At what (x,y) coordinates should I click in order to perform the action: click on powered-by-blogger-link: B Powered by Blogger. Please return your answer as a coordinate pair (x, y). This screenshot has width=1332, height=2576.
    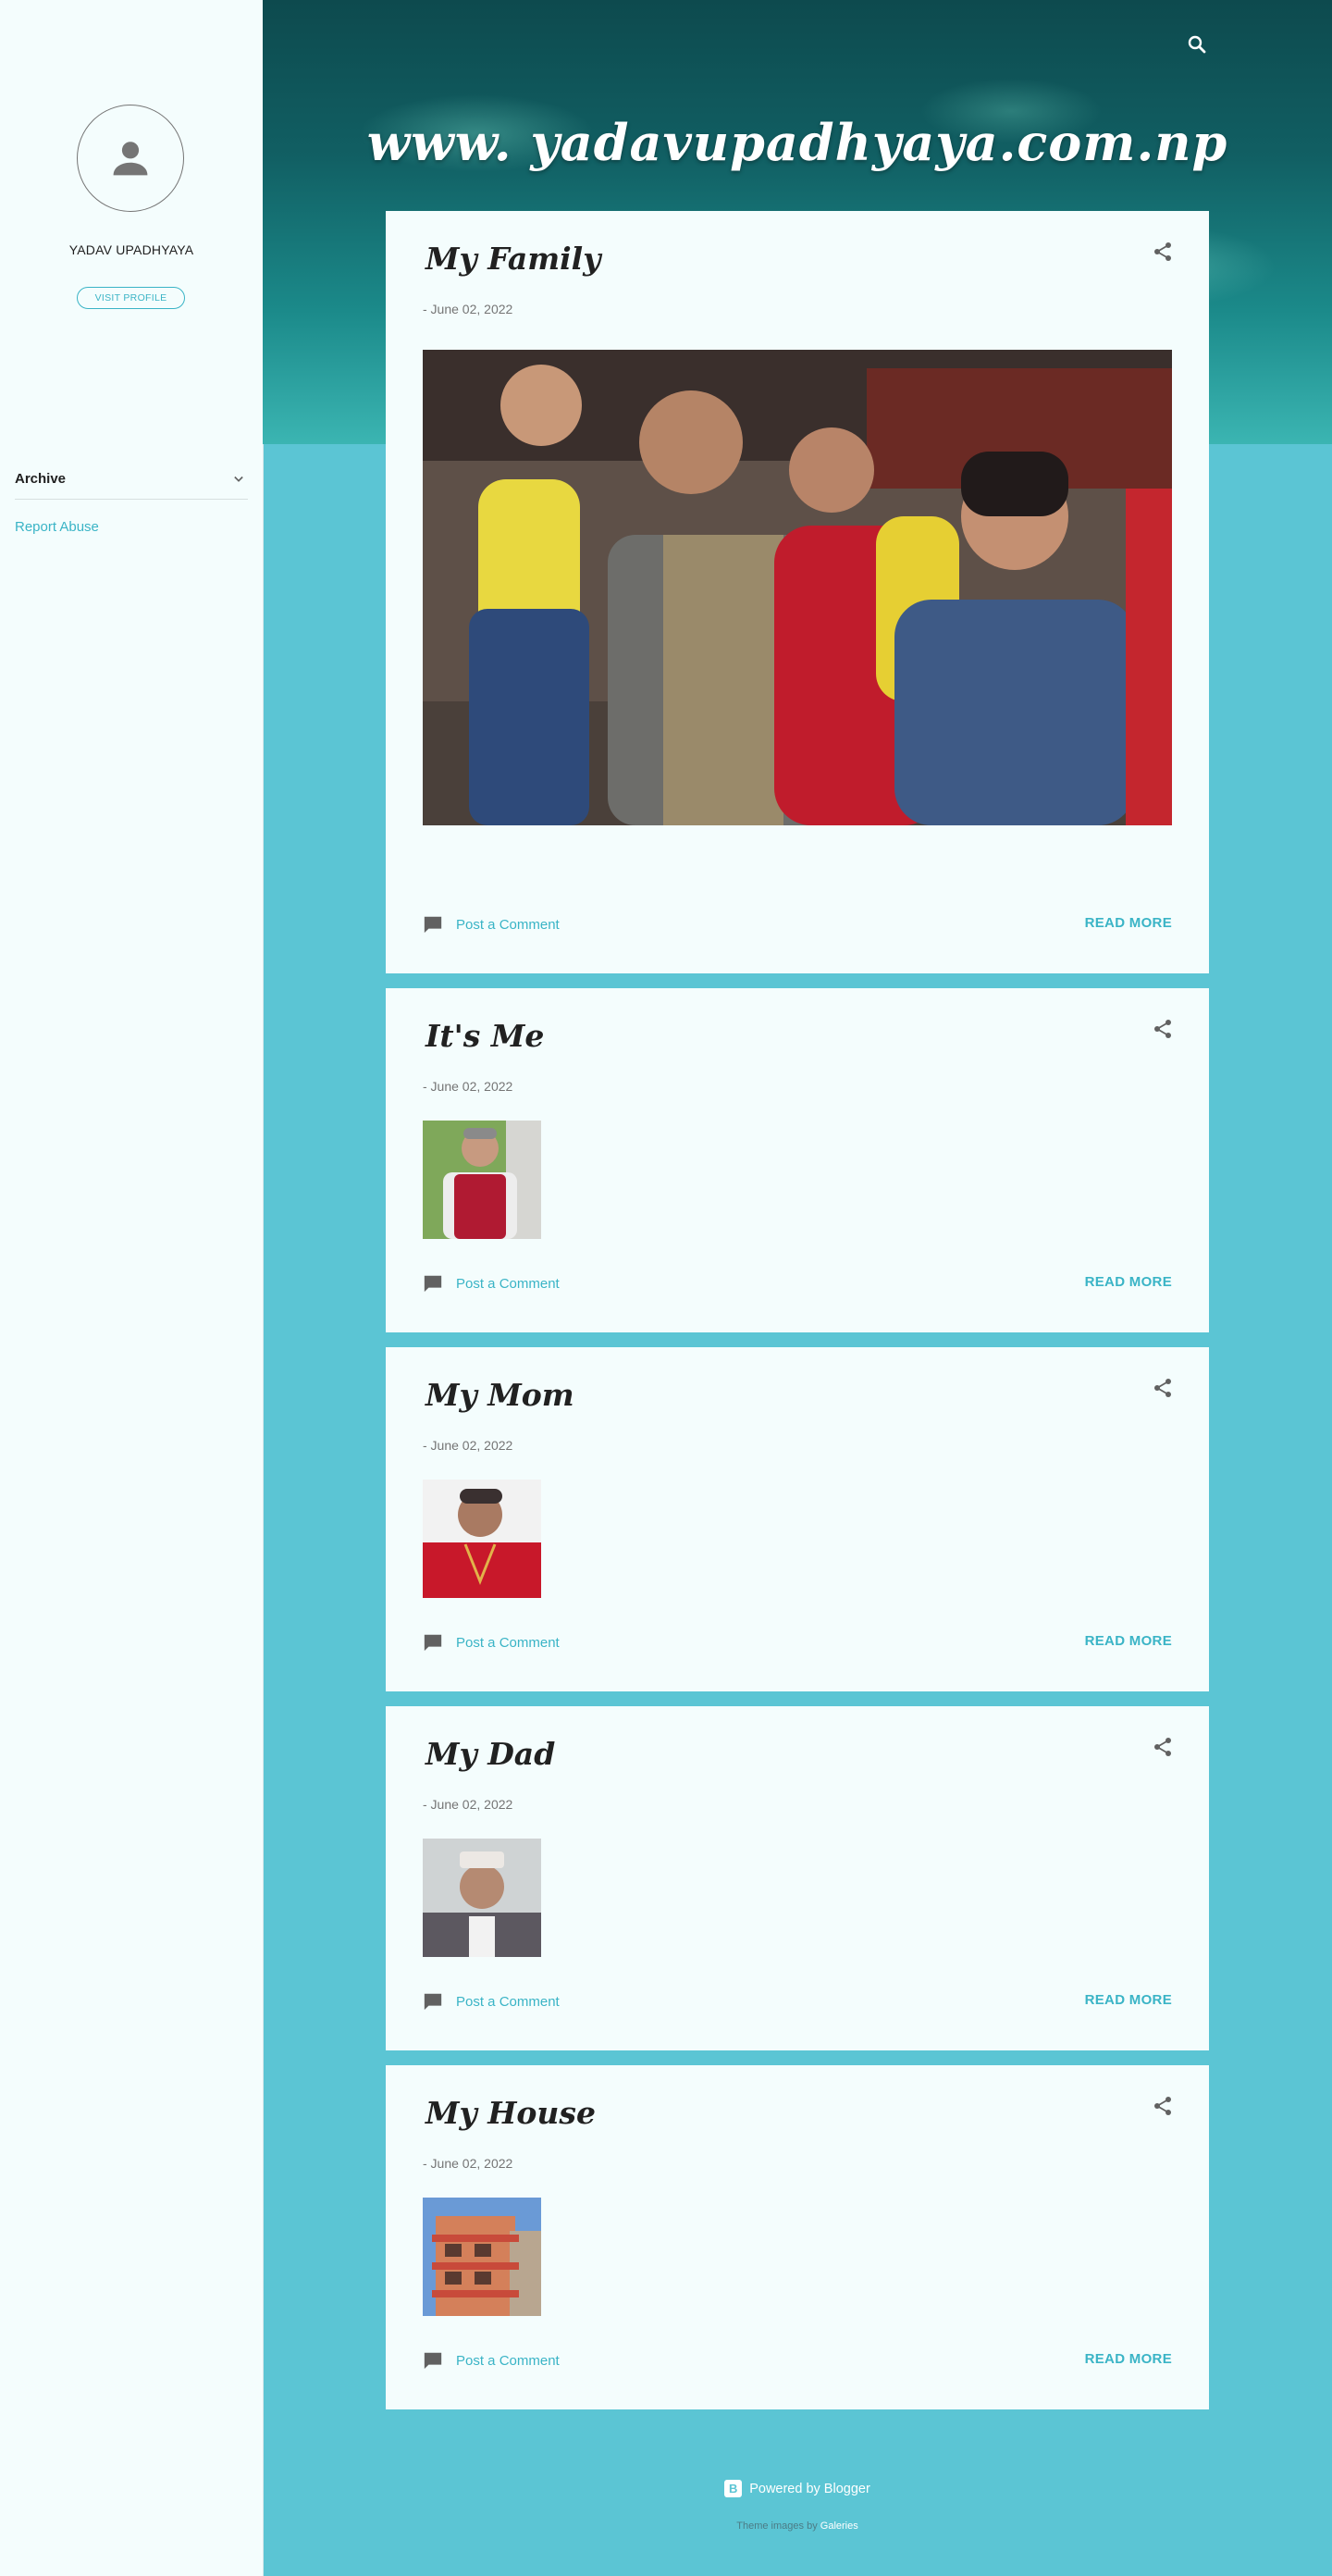
    Looking at the image, I should click on (798, 2489).